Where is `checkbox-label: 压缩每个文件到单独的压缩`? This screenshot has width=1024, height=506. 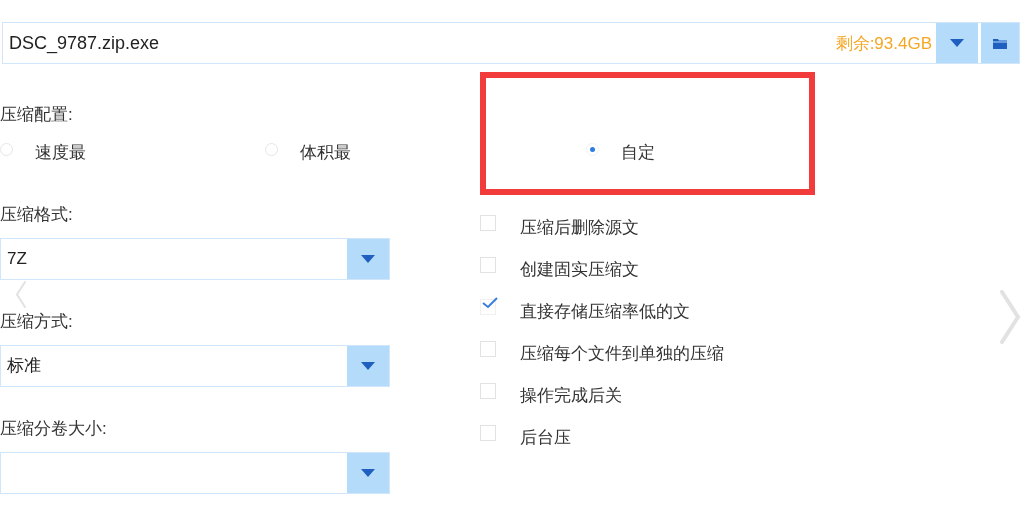
checkbox-label: 压缩每个文件到单独的压缩 is located at coordinates (622, 353).